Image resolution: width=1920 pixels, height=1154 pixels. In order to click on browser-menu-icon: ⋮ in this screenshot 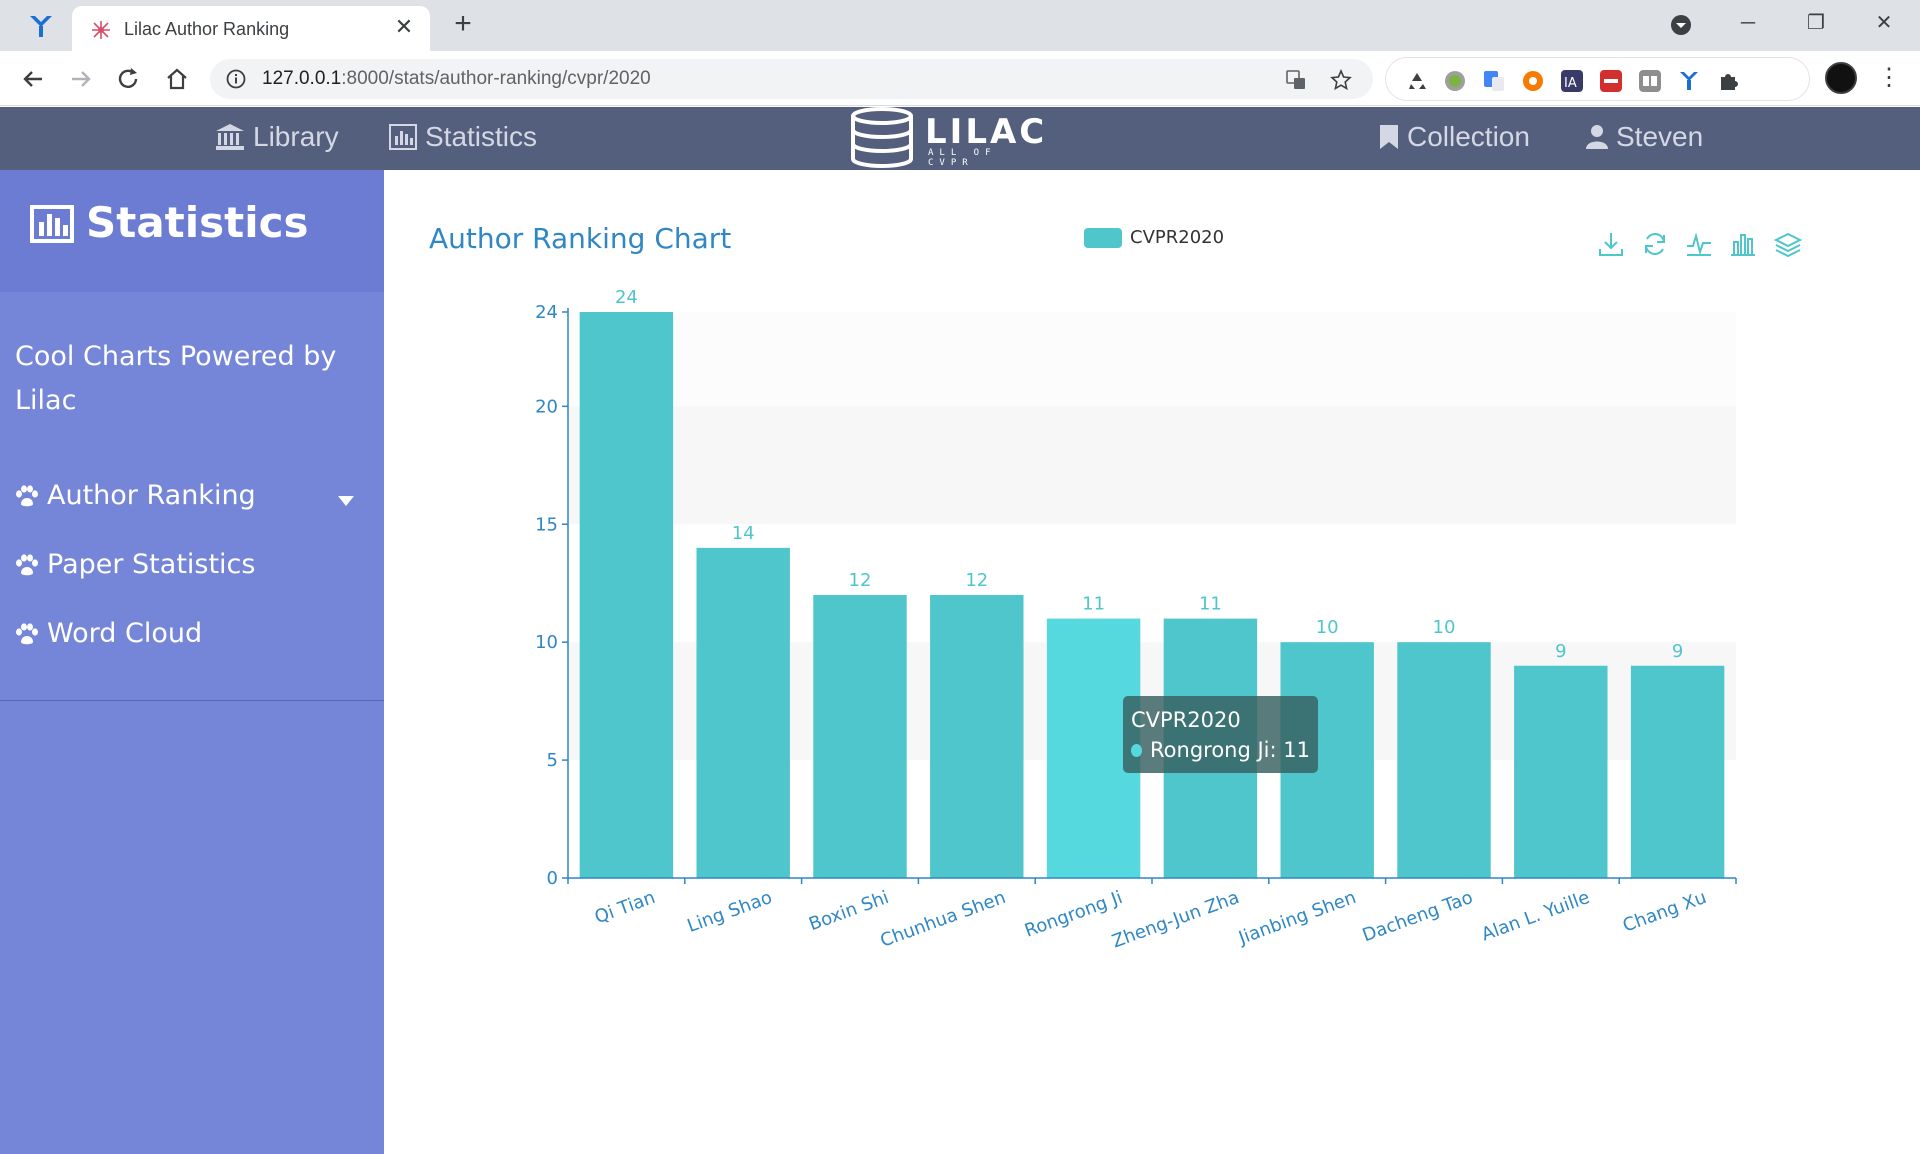, I will do `click(1889, 78)`.